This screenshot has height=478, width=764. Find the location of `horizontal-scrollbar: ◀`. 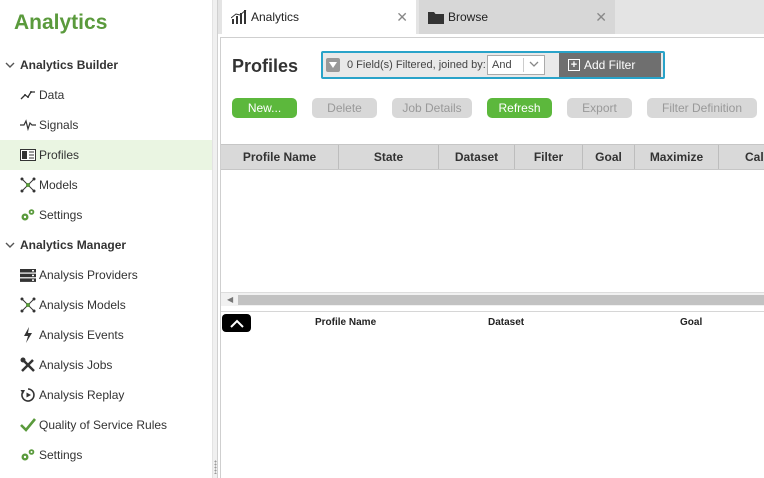

horizontal-scrollbar: ◀ is located at coordinates (492, 299).